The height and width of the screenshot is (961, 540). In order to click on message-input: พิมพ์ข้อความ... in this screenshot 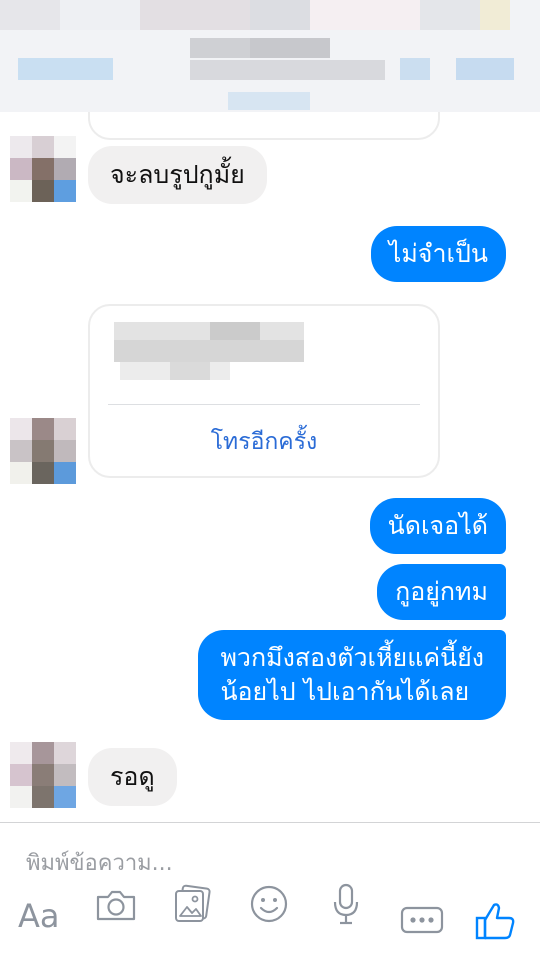, I will do `click(99, 862)`.